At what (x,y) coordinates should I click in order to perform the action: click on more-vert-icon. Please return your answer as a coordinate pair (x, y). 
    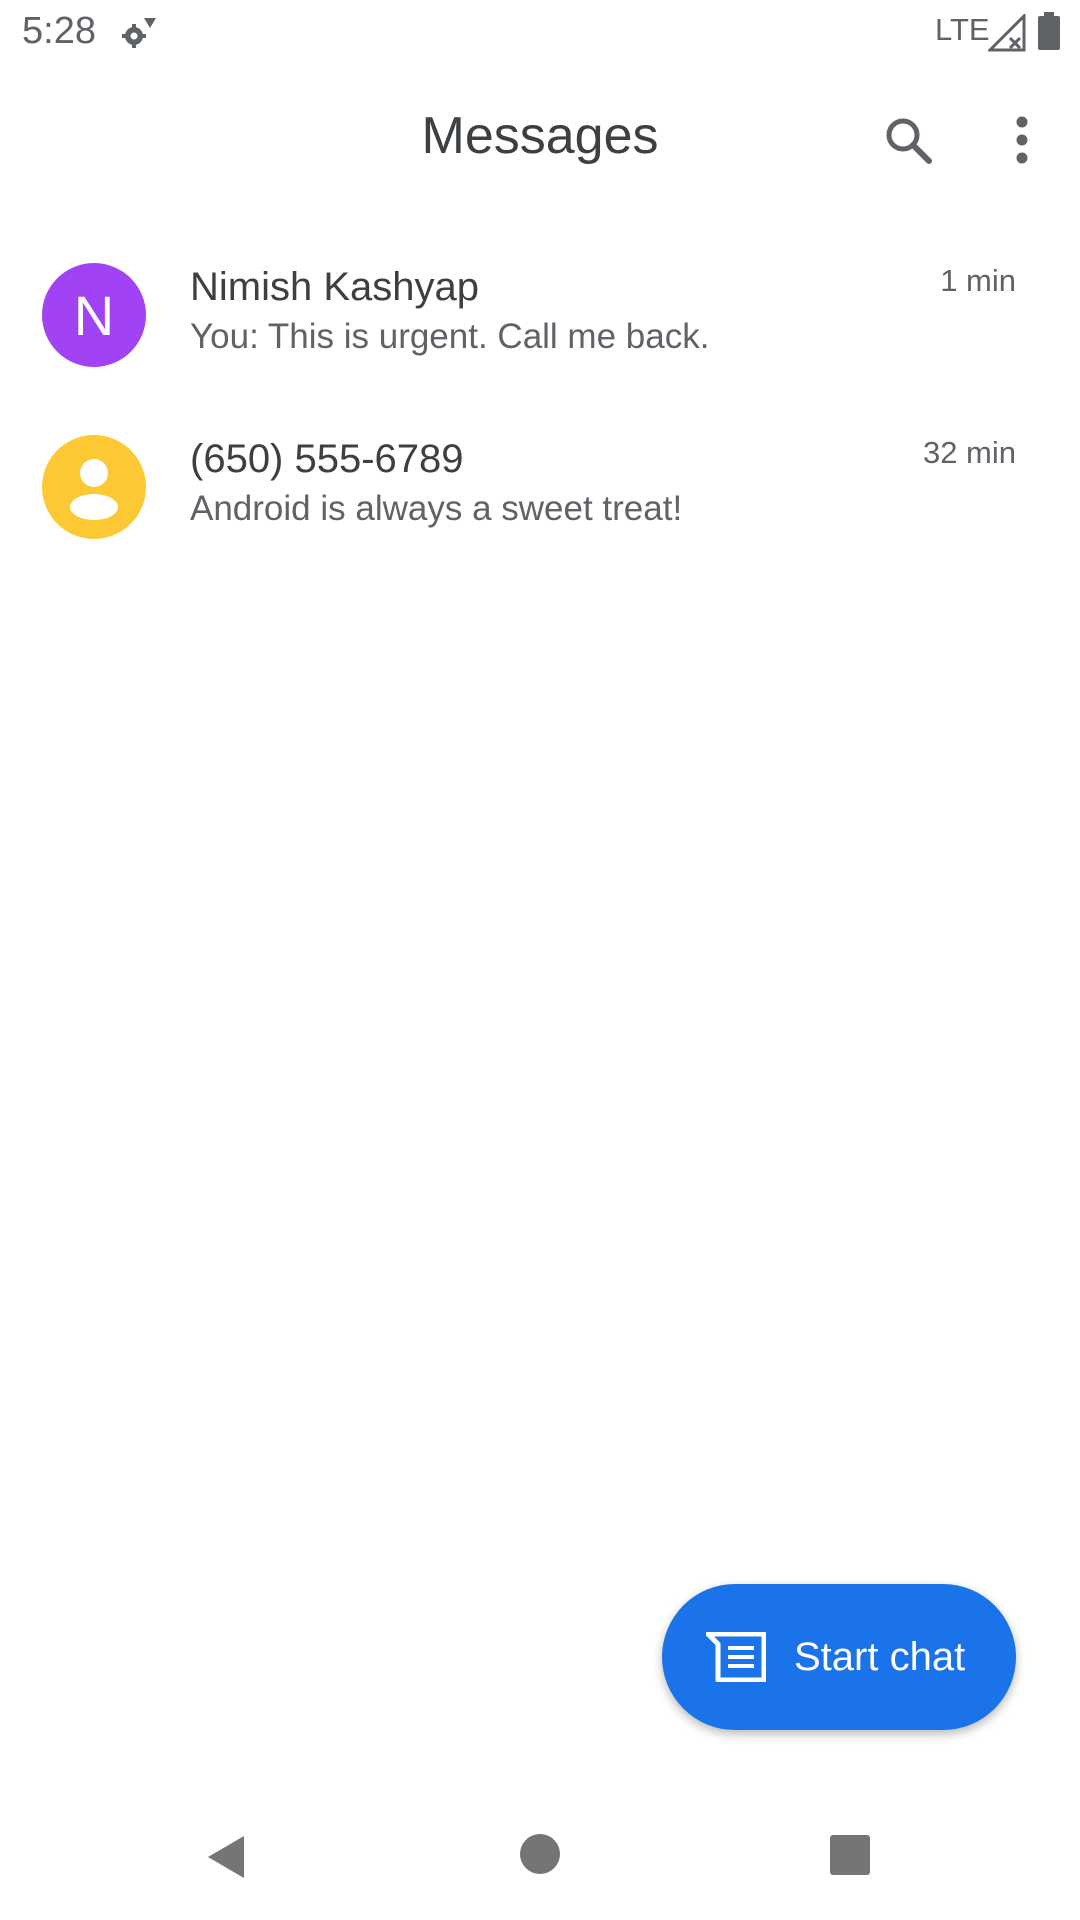
    Looking at the image, I should click on (1022, 140).